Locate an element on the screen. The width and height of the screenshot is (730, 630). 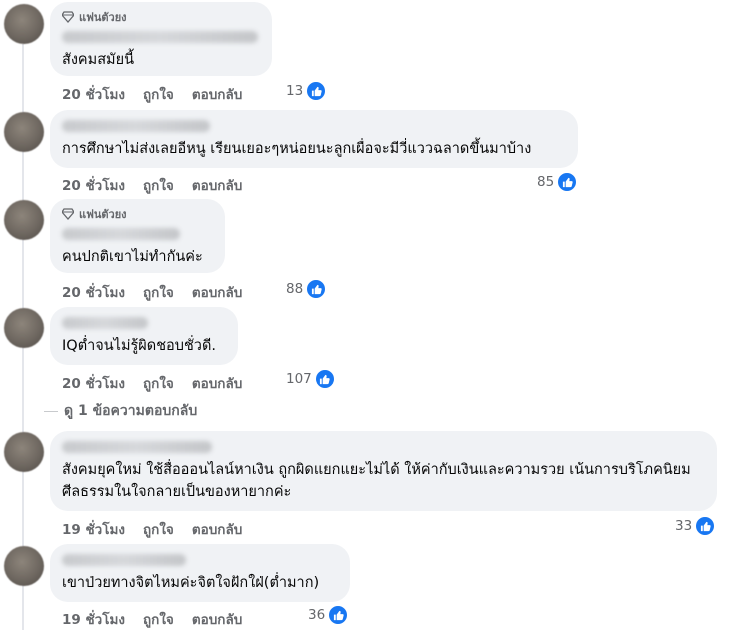
reaction-count: 33 is located at coordinates (695, 526).